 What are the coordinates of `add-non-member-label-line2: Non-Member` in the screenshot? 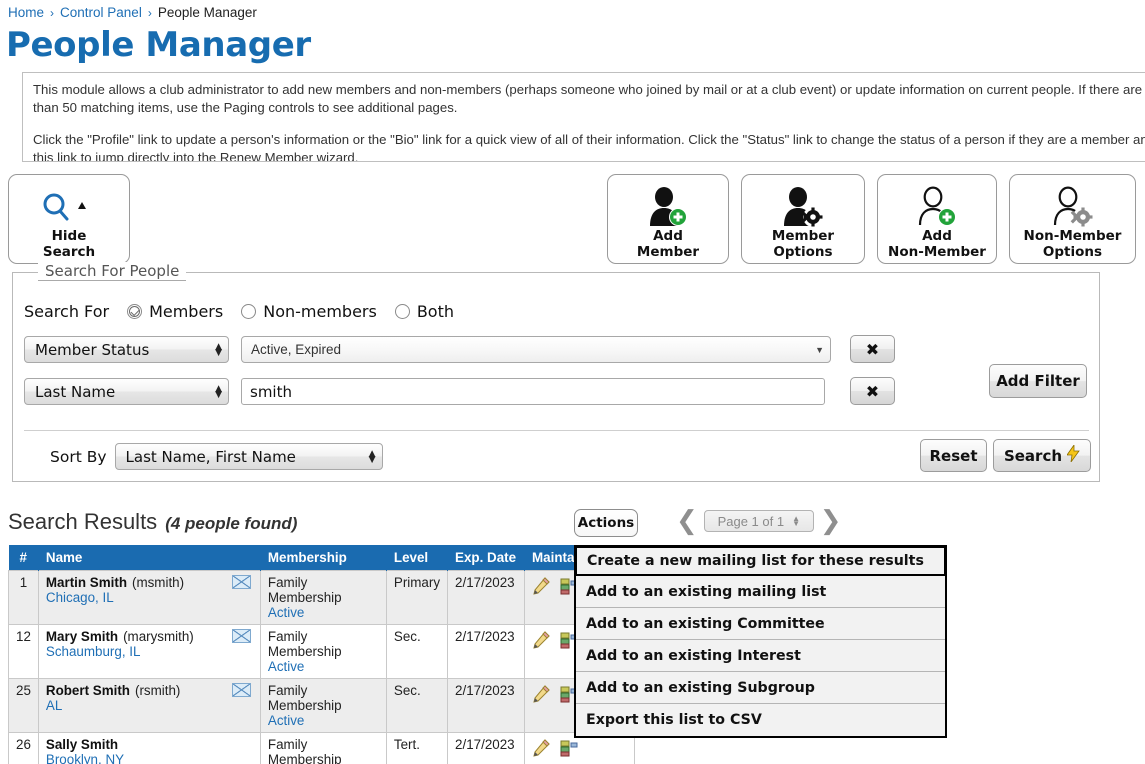 It's located at (937, 252).